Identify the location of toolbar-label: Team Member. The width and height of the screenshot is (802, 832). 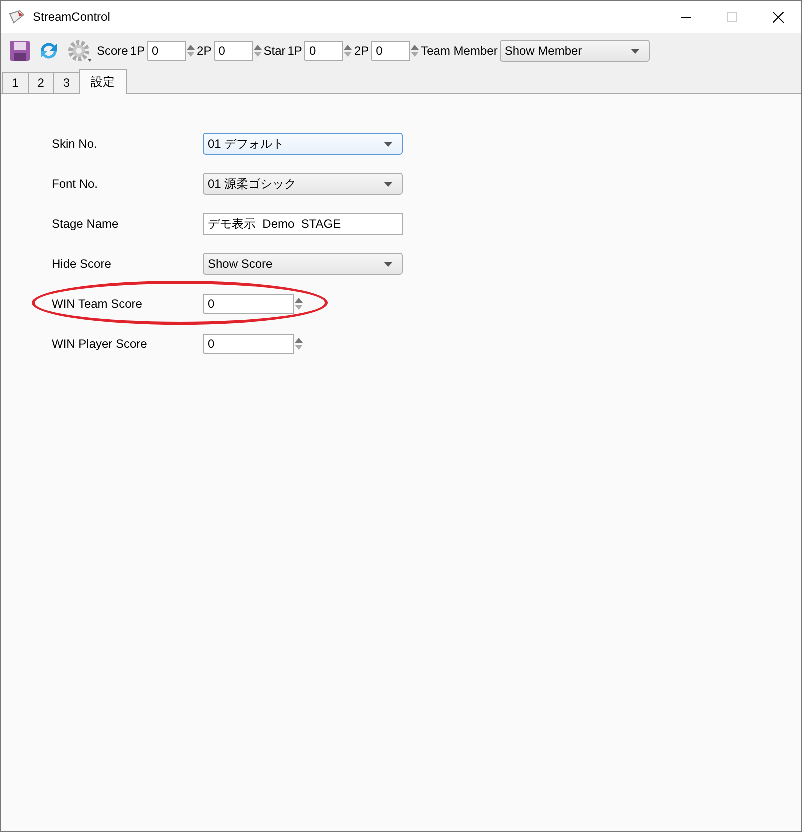
(459, 51).